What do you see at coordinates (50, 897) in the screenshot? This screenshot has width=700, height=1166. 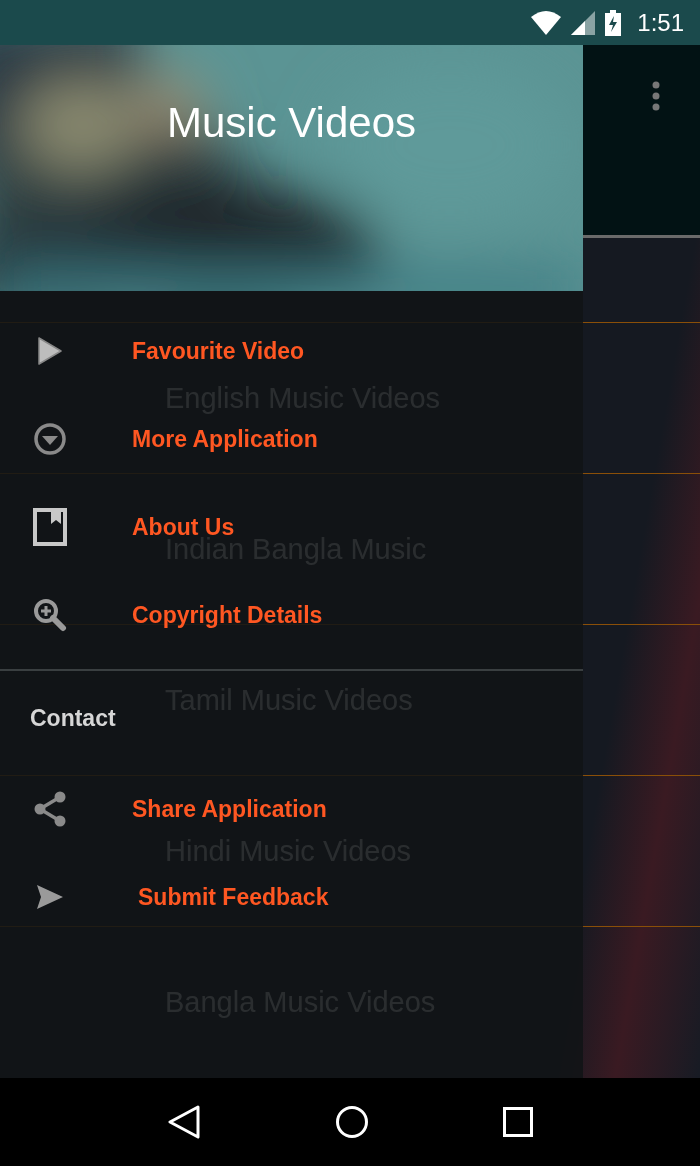 I see `send-icon` at bounding box center [50, 897].